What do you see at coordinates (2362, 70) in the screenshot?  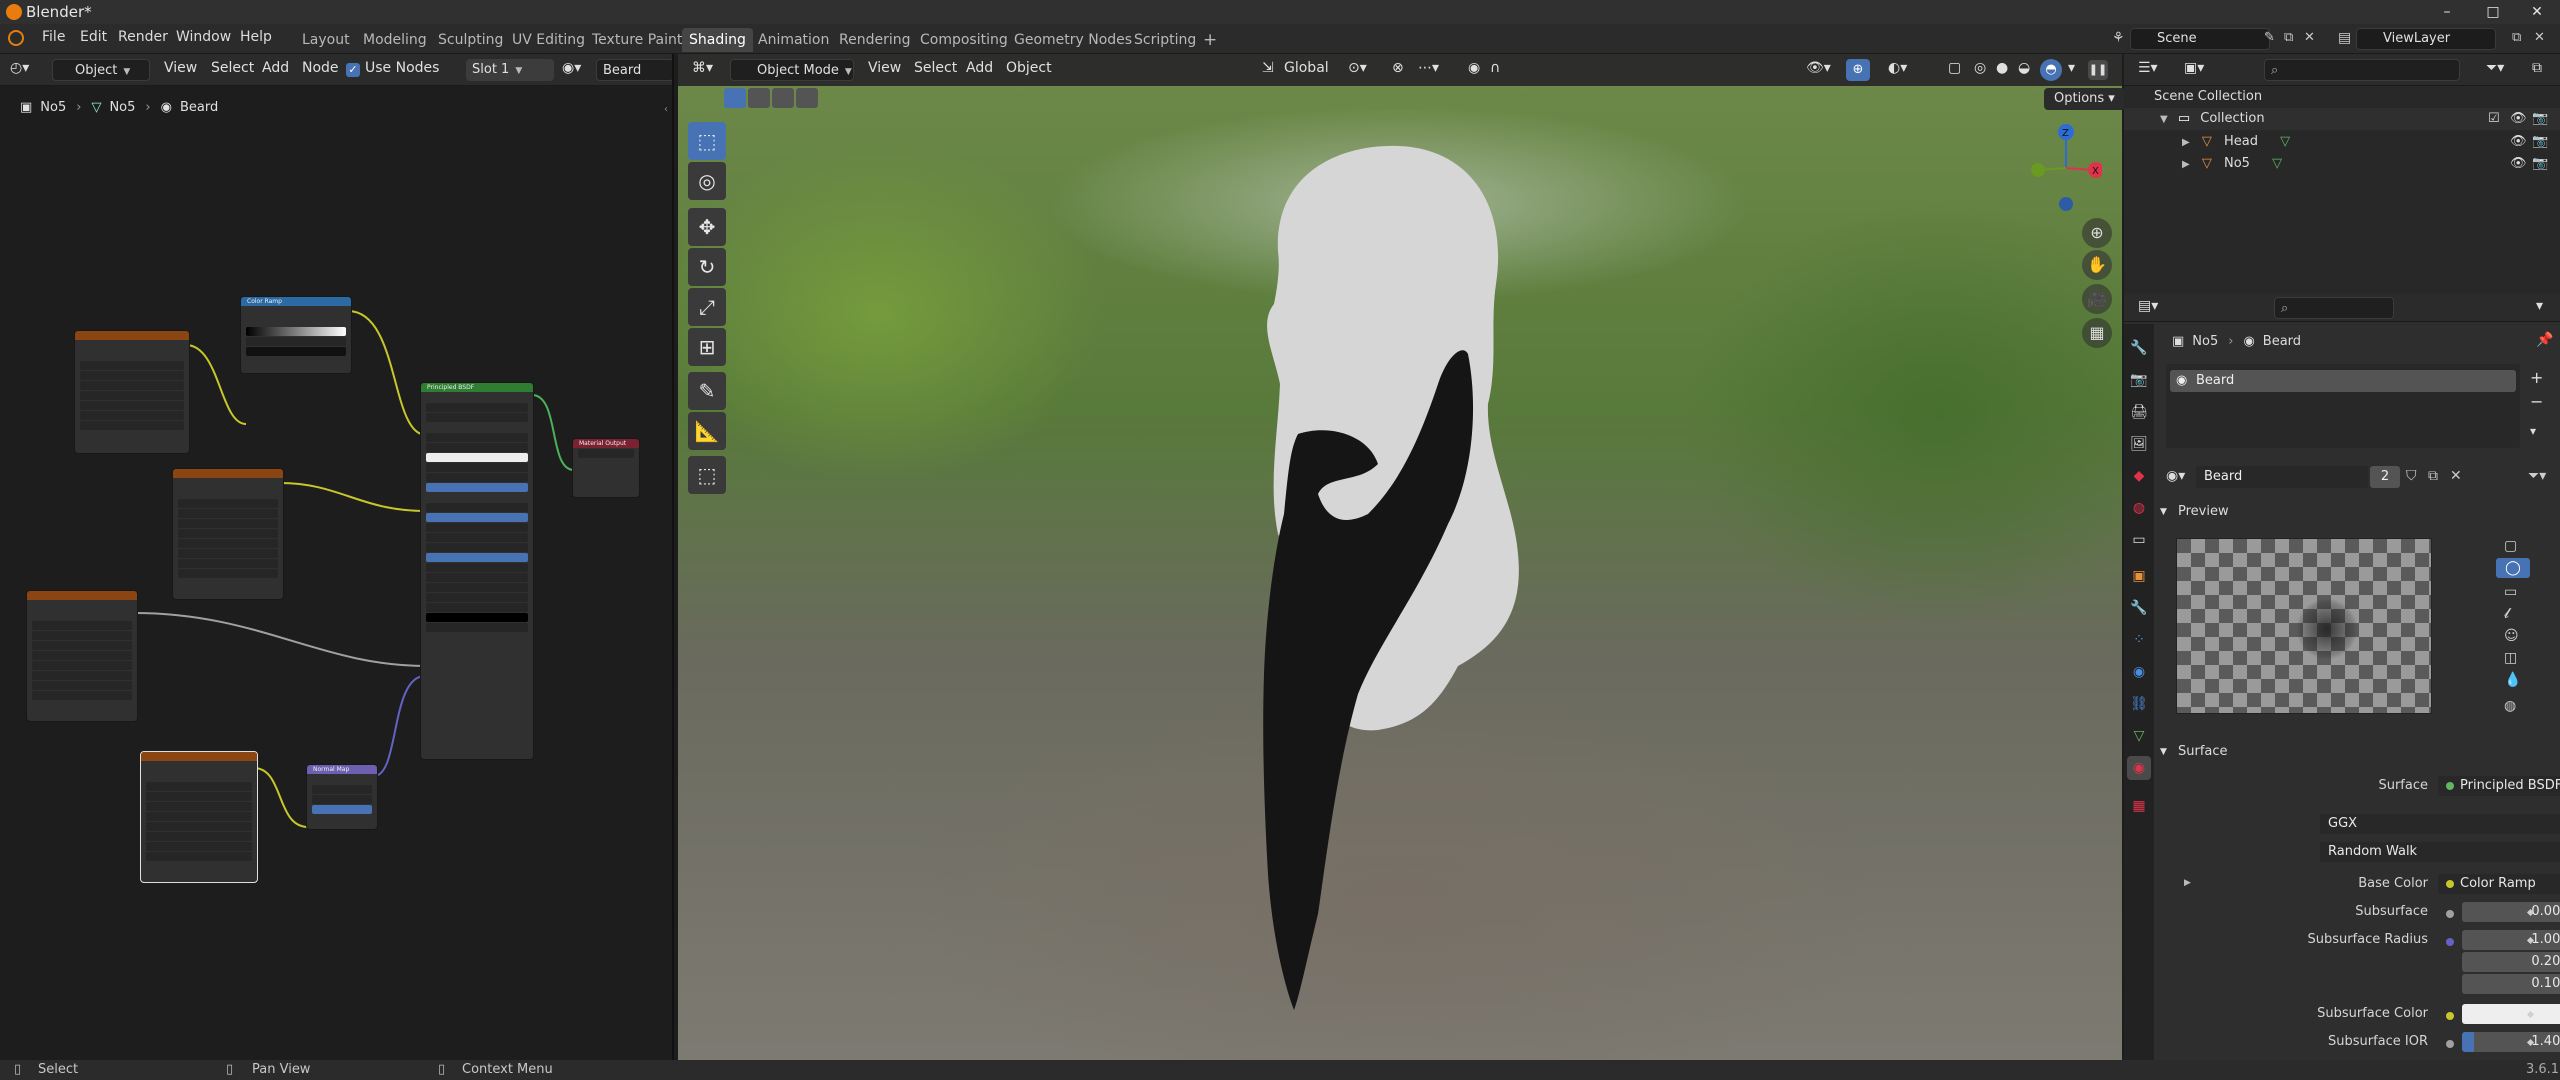 I see `outliner-search-input: ⌕` at bounding box center [2362, 70].